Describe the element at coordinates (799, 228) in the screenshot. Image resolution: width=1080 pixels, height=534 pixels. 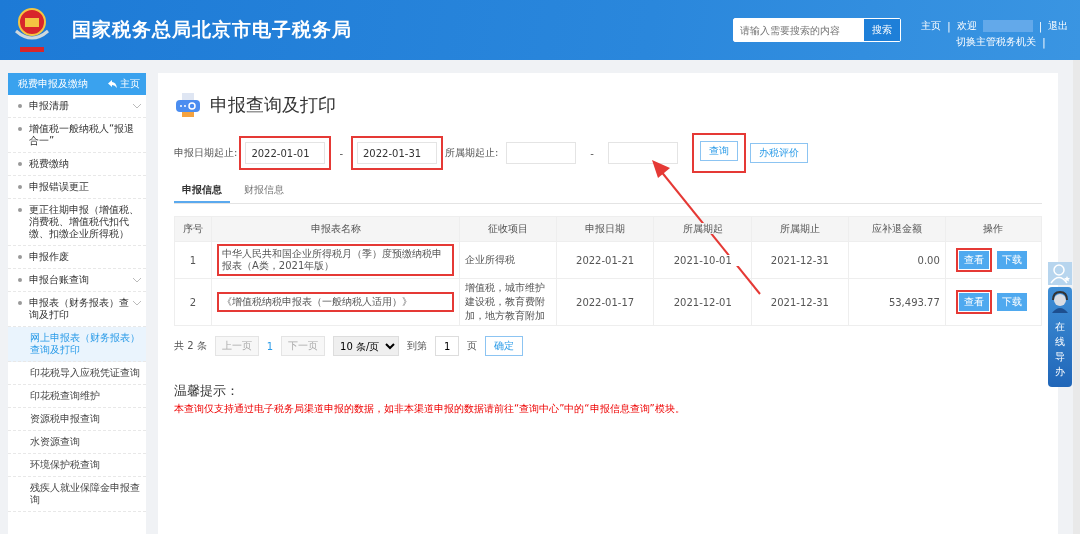
I see `column-header: 所属期止` at that location.